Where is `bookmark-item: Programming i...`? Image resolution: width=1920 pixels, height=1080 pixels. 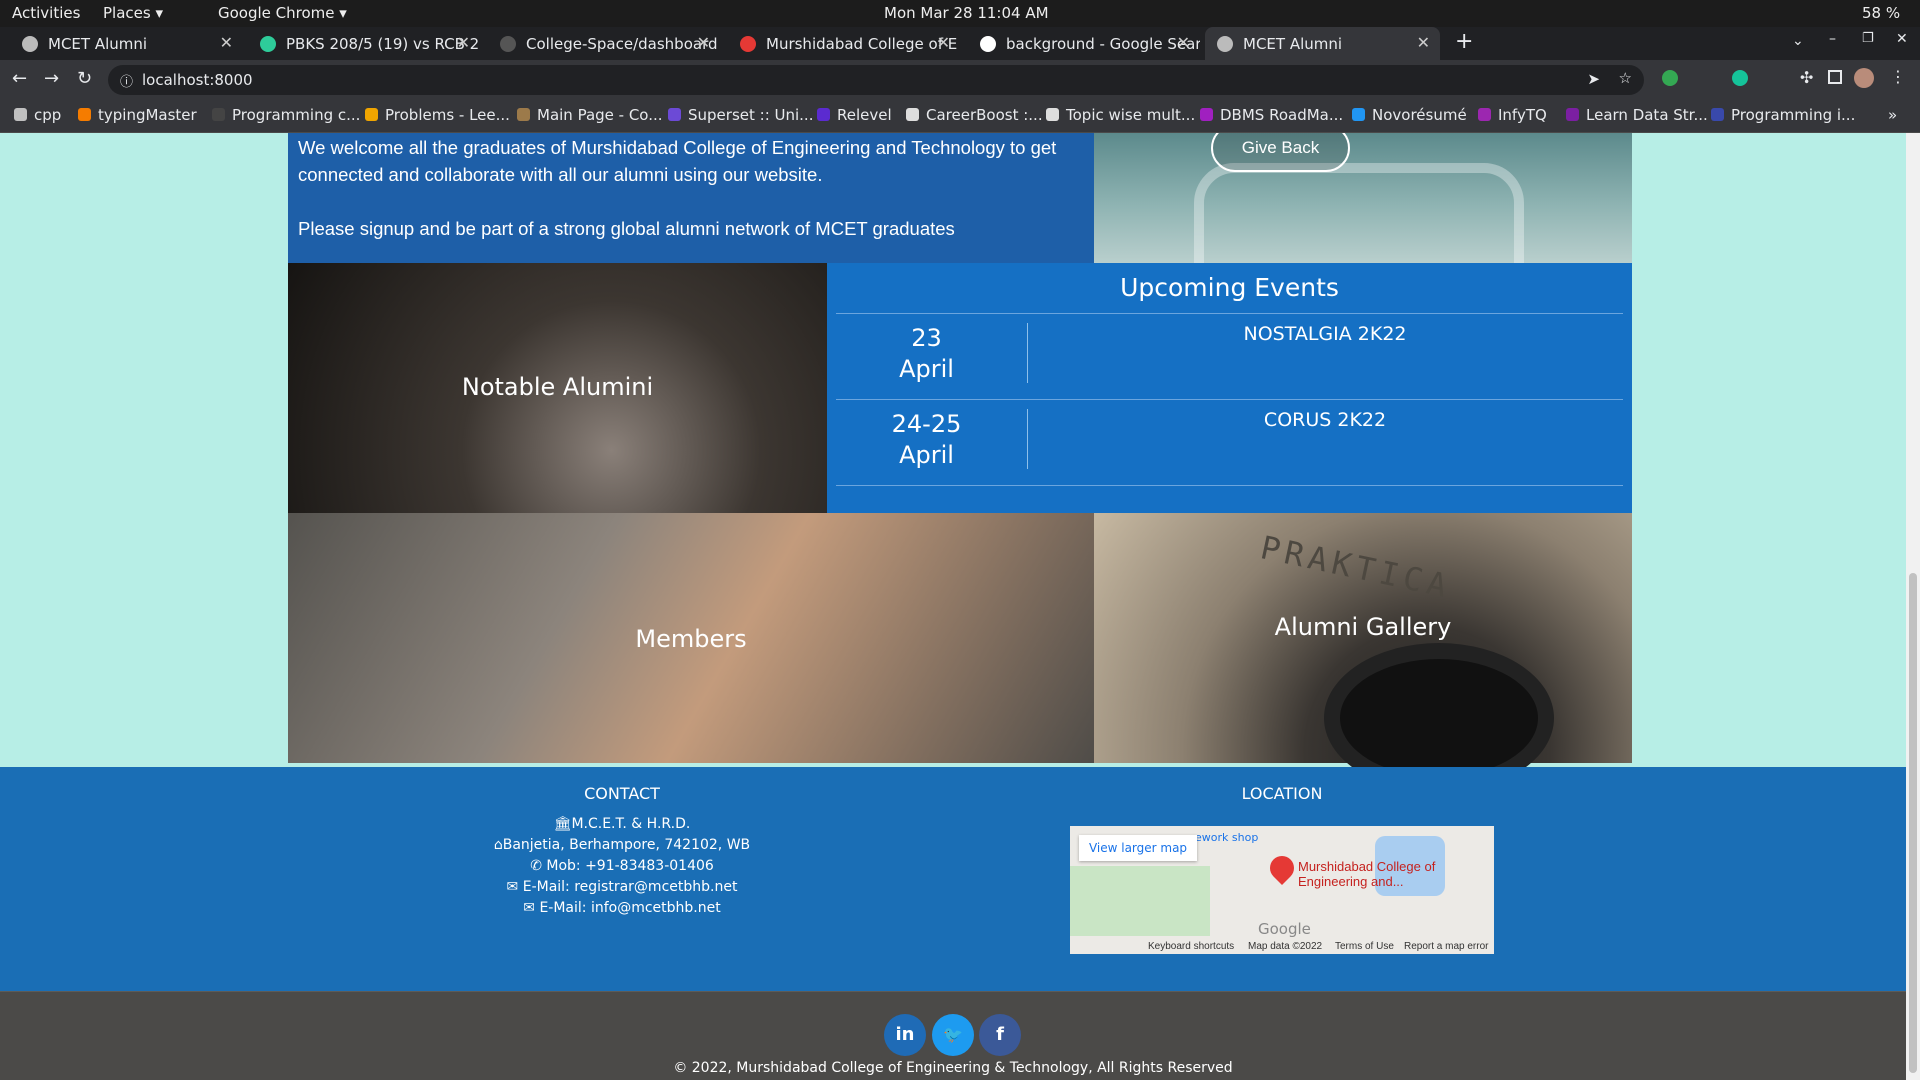
bookmark-item: Programming i... is located at coordinates (1783, 115).